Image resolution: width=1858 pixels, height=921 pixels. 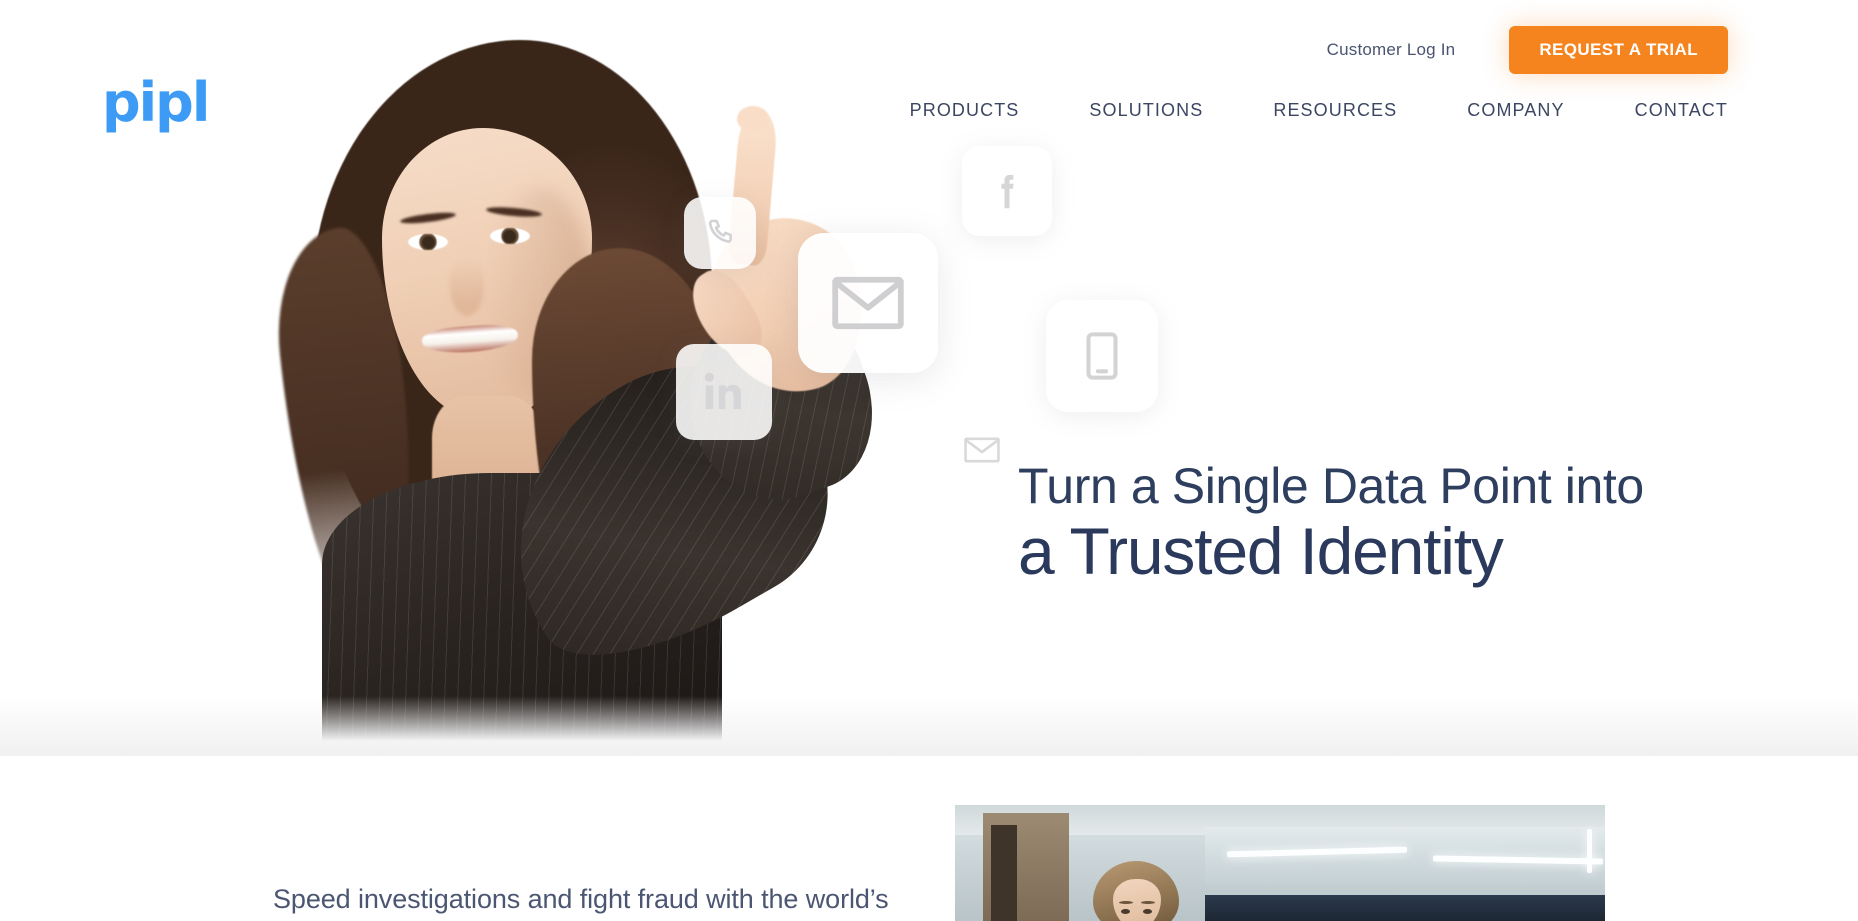 I want to click on mobile-icon, so click(x=1102, y=356).